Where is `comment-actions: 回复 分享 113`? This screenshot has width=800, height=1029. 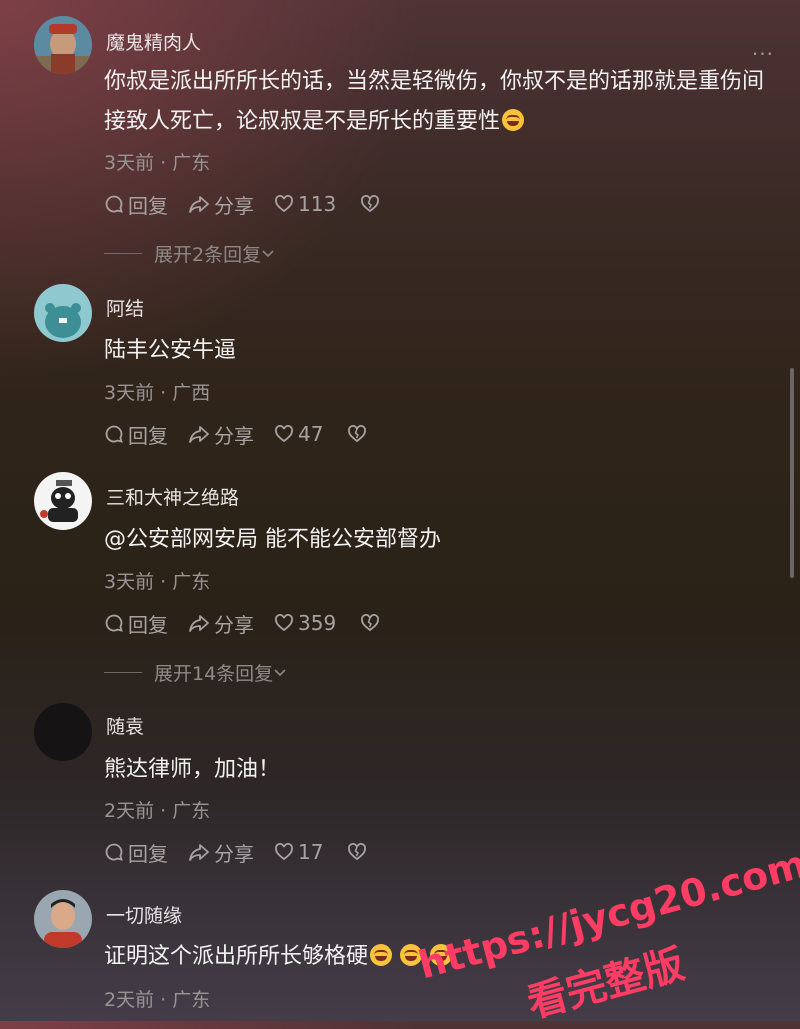
comment-actions: 回复 分享 113 is located at coordinates (242, 204).